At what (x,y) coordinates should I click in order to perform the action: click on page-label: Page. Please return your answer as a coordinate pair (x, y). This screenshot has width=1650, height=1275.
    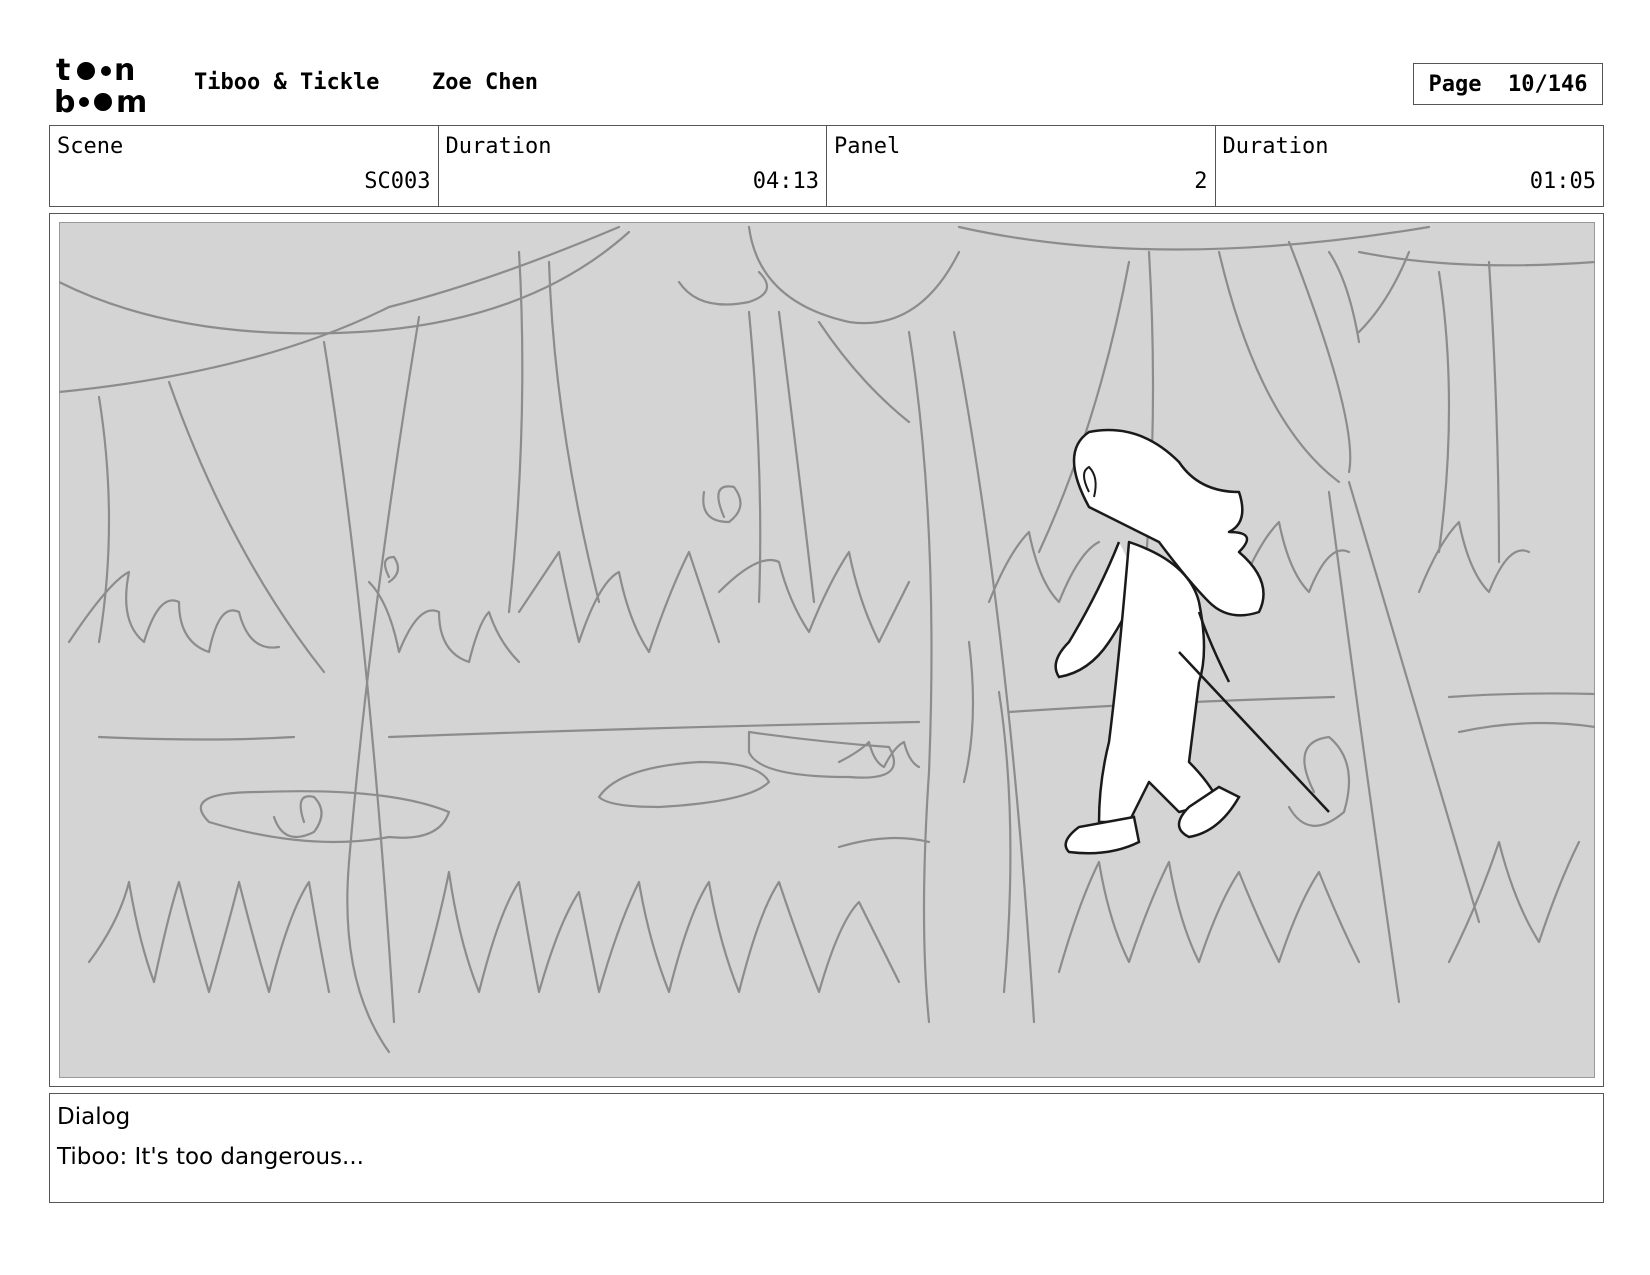
    Looking at the image, I should click on (1455, 84).